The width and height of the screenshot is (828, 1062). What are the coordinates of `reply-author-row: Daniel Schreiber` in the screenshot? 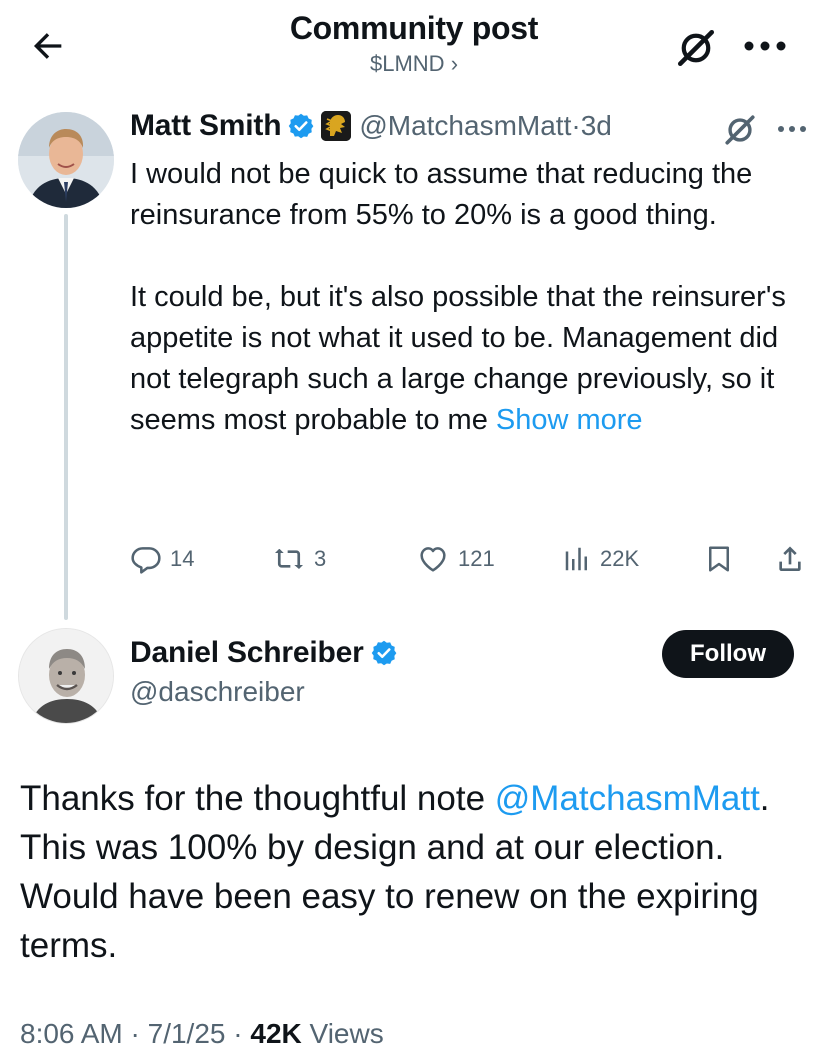 It's located at (264, 653).